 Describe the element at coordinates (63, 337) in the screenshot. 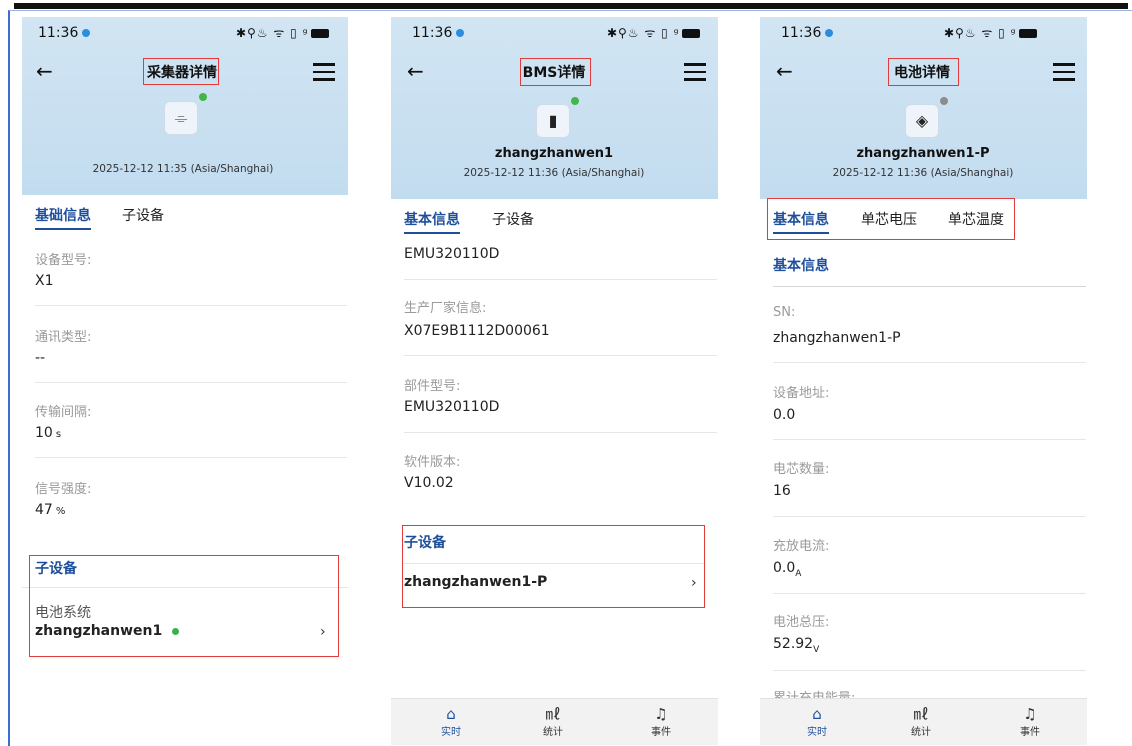

I see `field-label: 通讯类型:` at that location.